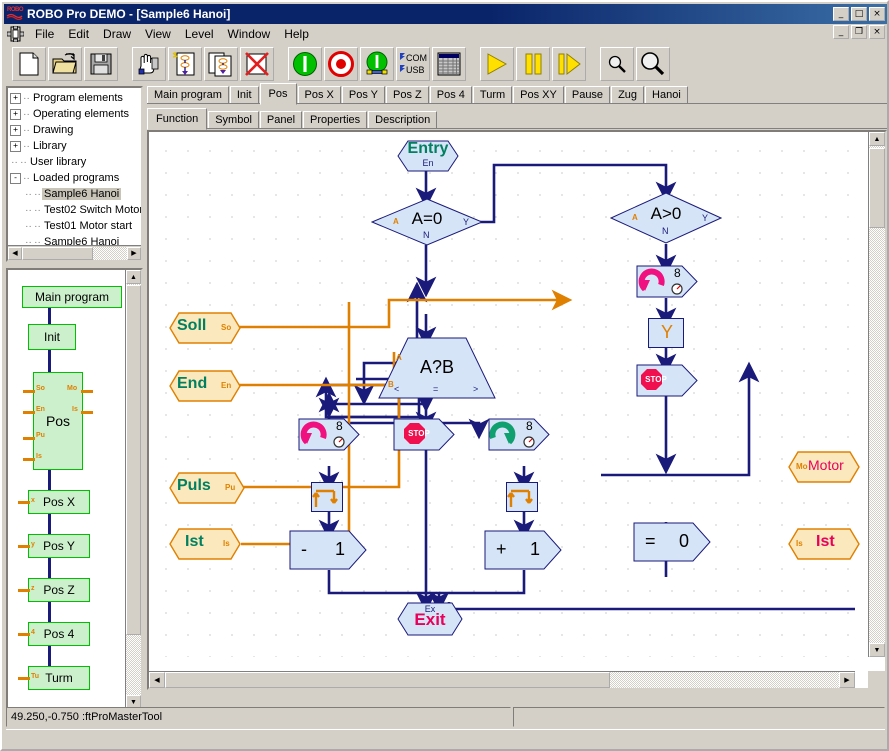  Describe the element at coordinates (877, 139) in the screenshot. I see `canvas-scroll-up-arrow: ▲` at that location.